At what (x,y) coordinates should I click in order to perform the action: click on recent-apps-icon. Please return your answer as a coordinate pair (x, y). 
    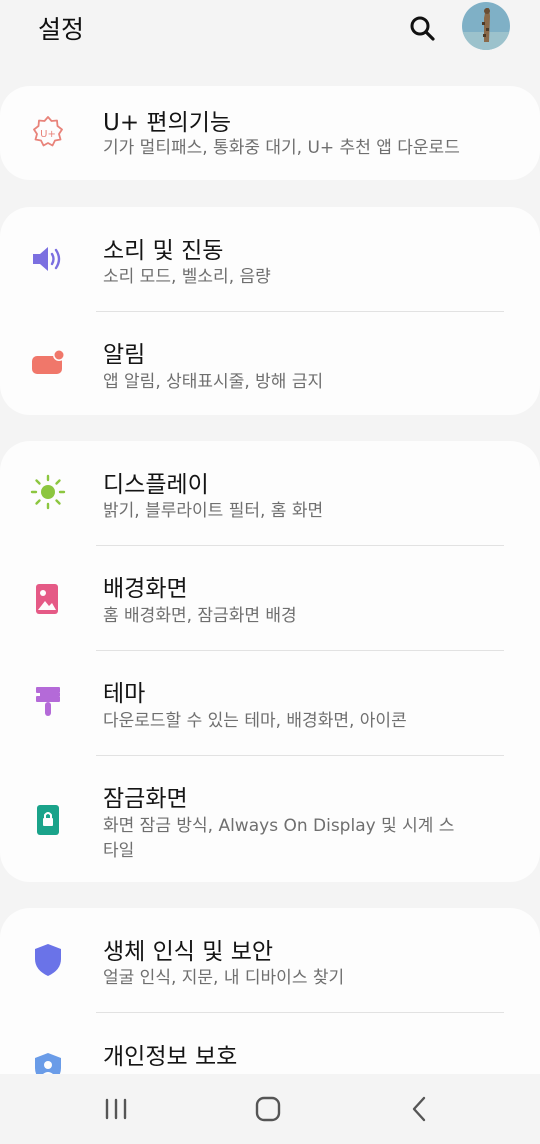
    Looking at the image, I should click on (116, 1109).